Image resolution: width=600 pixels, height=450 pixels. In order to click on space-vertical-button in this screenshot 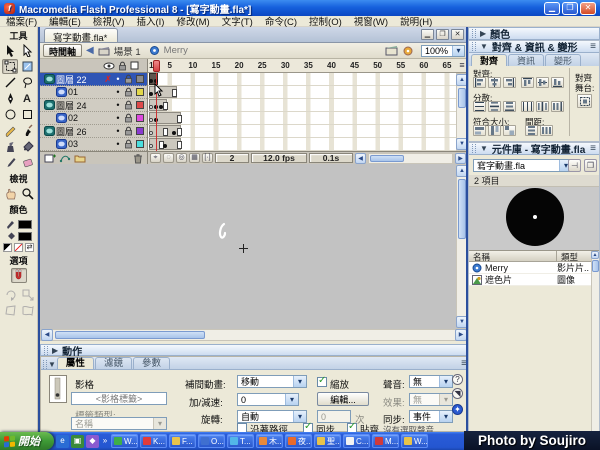, I will do `click(531, 130)`.